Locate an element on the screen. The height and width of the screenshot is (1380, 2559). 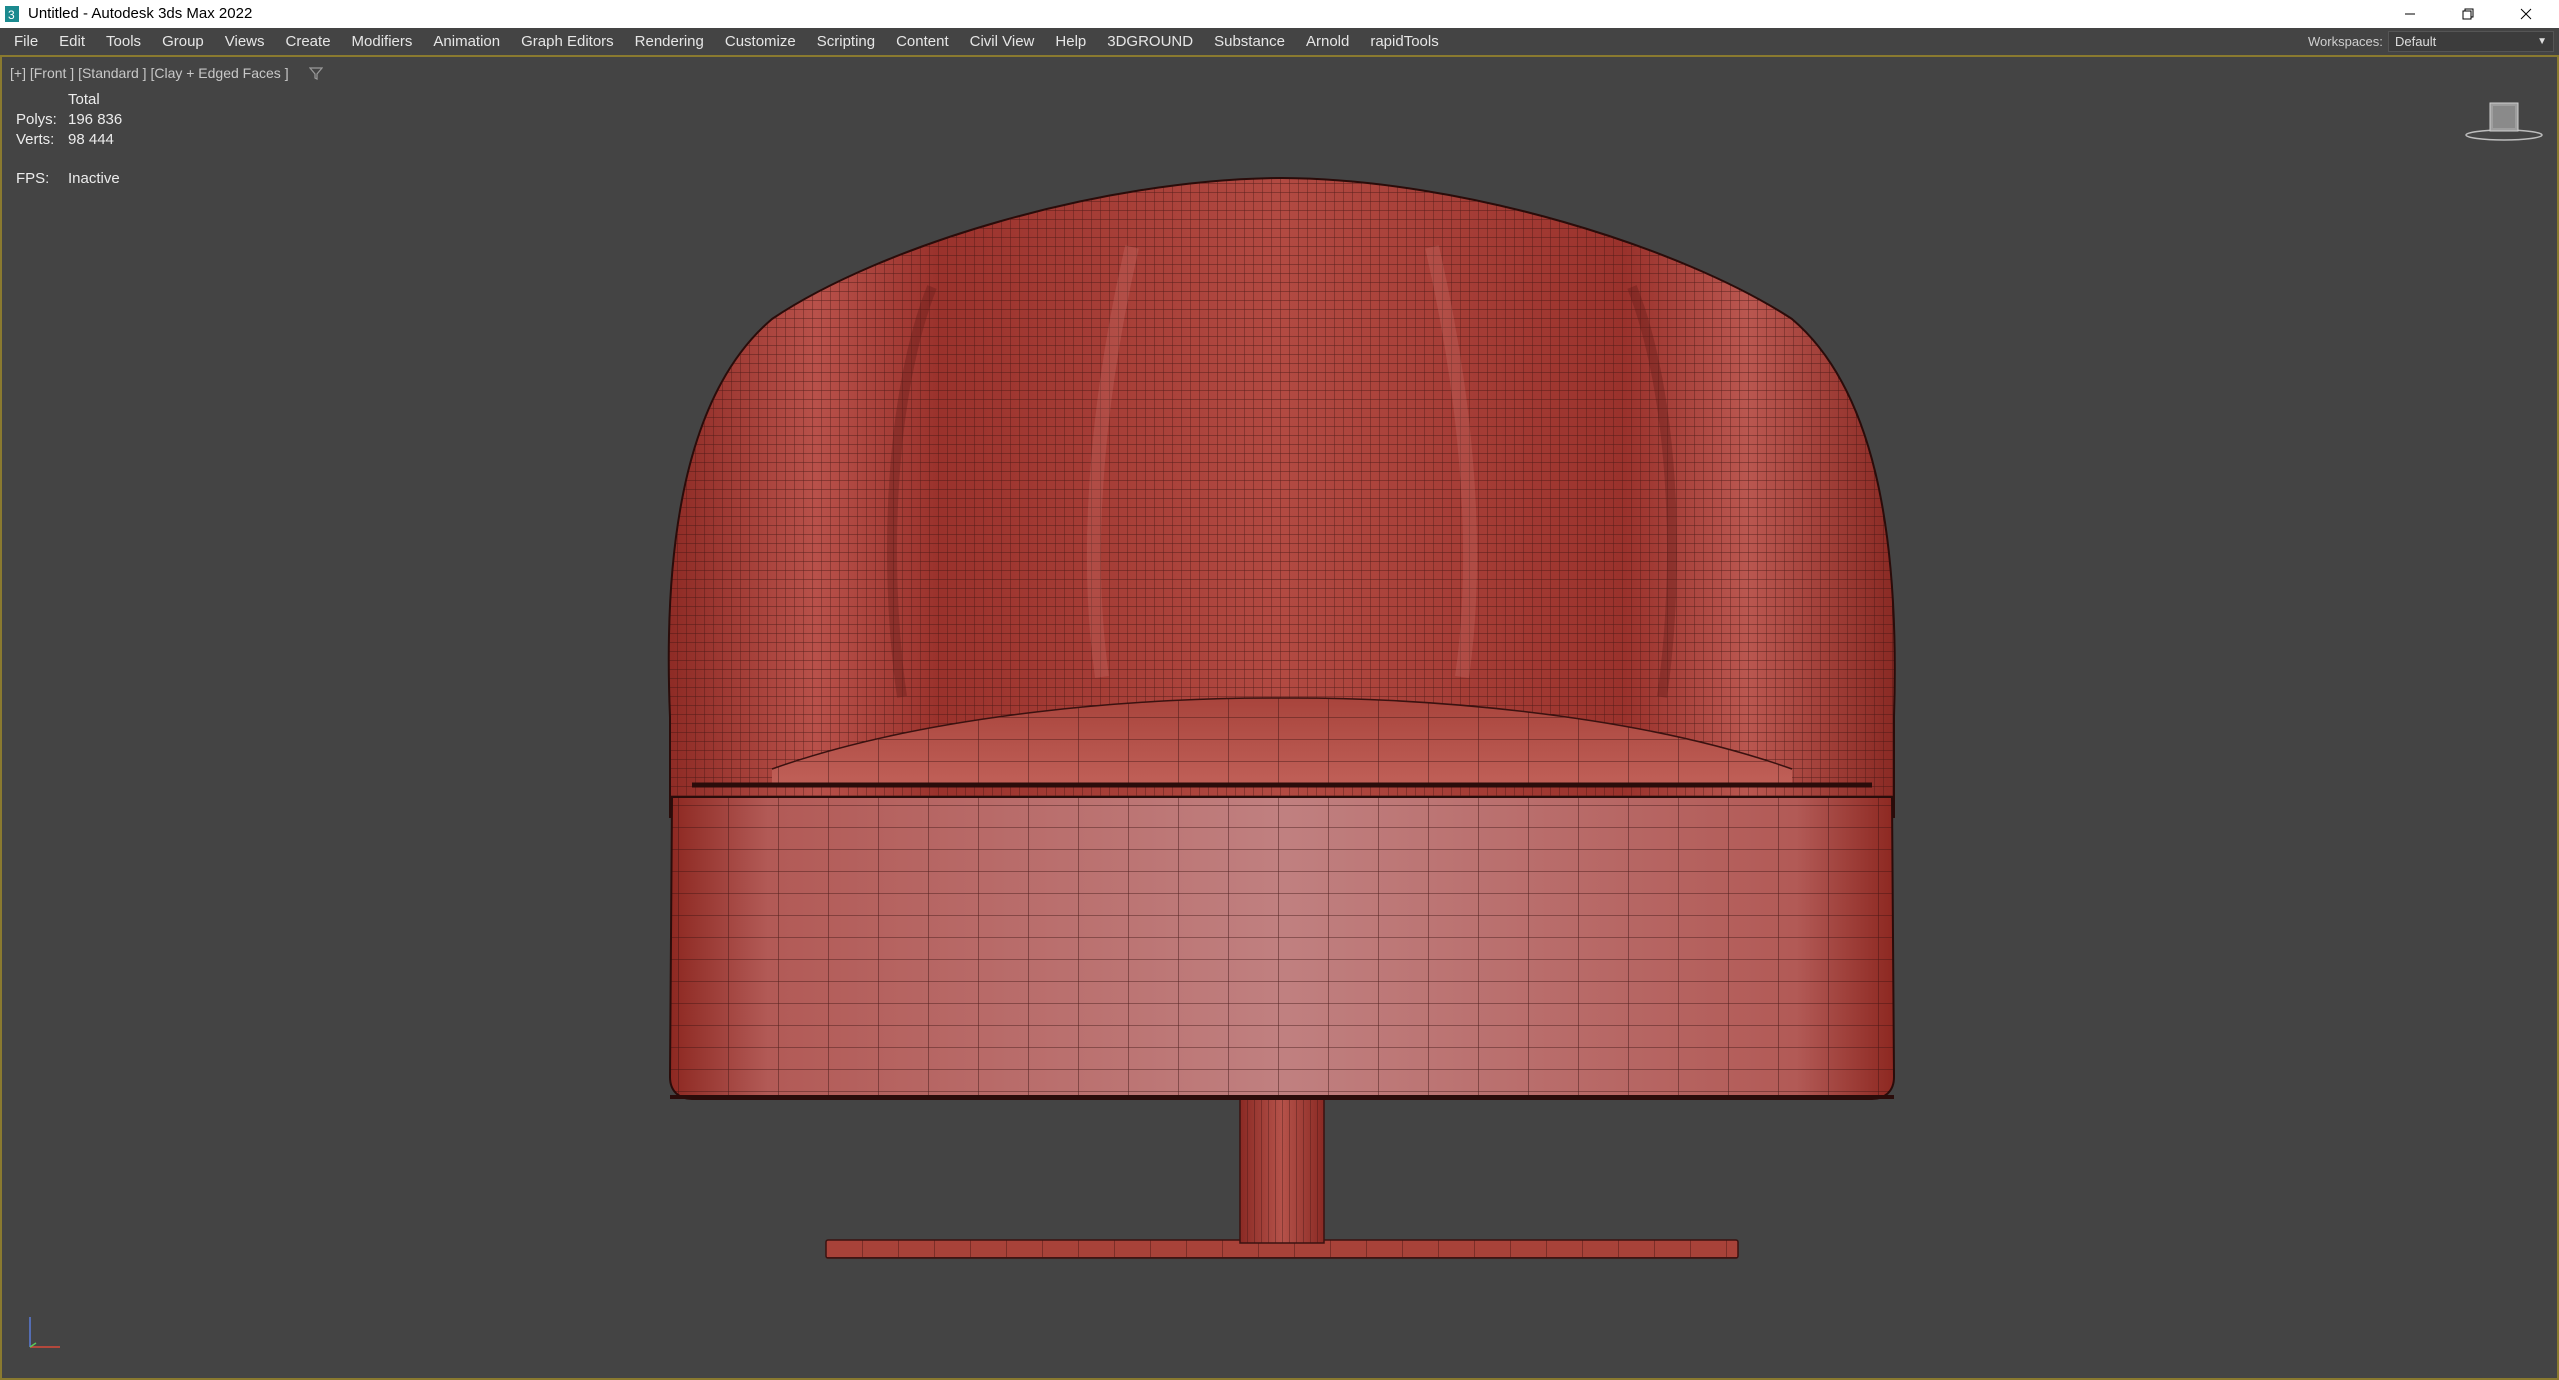
svg-text: 3 is located at coordinates (11, 15).